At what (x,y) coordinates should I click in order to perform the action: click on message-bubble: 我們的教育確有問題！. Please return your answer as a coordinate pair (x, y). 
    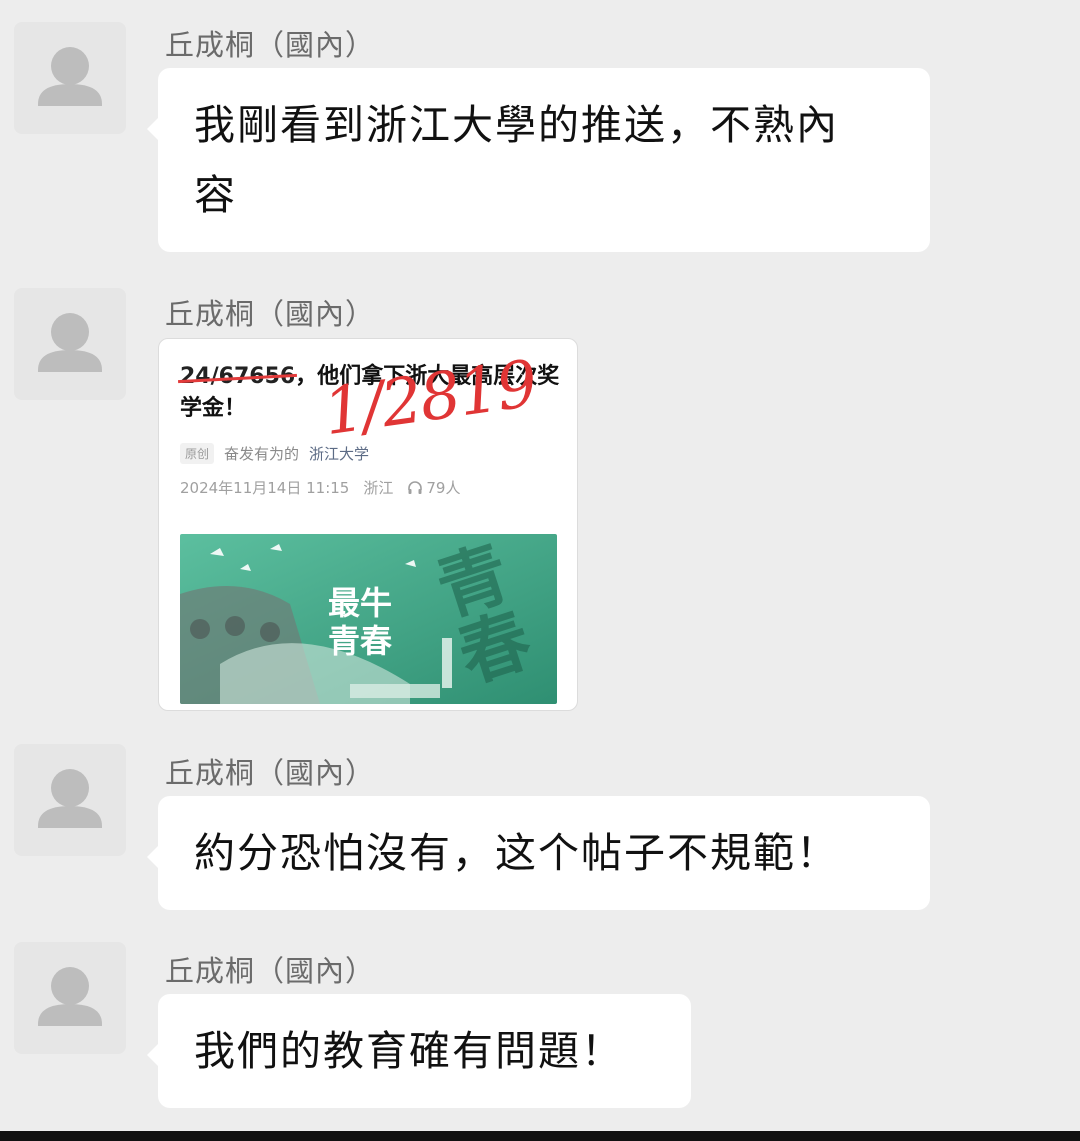
    Looking at the image, I should click on (419, 1051).